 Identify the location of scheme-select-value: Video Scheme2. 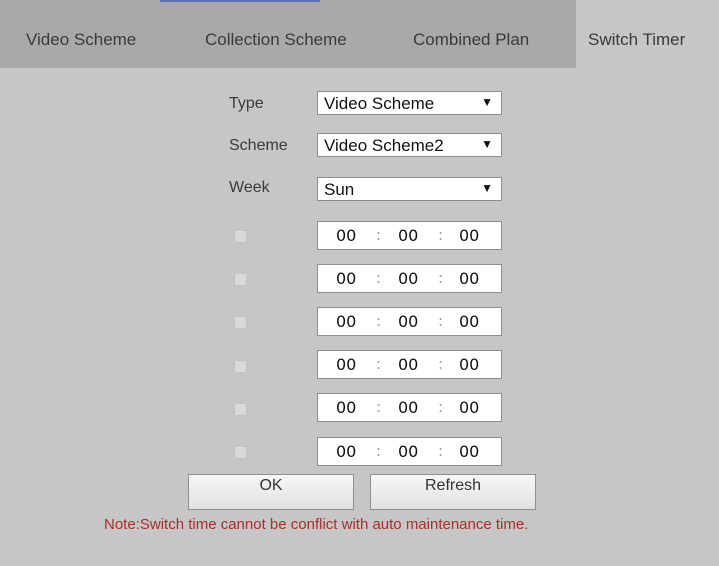
(384, 145).